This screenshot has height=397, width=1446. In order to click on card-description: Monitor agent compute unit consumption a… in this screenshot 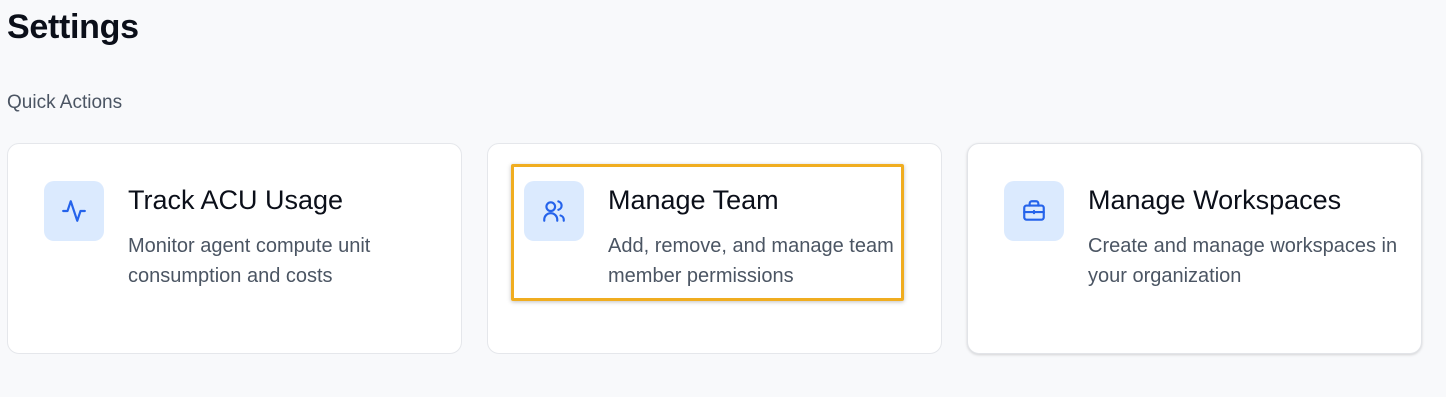, I will do `click(249, 261)`.